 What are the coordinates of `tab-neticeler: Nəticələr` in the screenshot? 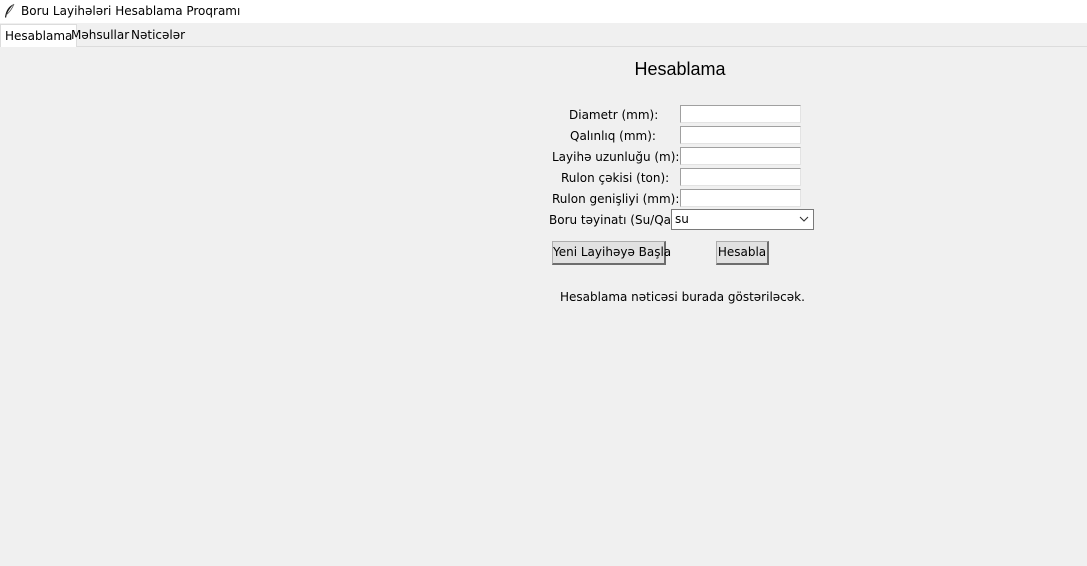 It's located at (158, 35).